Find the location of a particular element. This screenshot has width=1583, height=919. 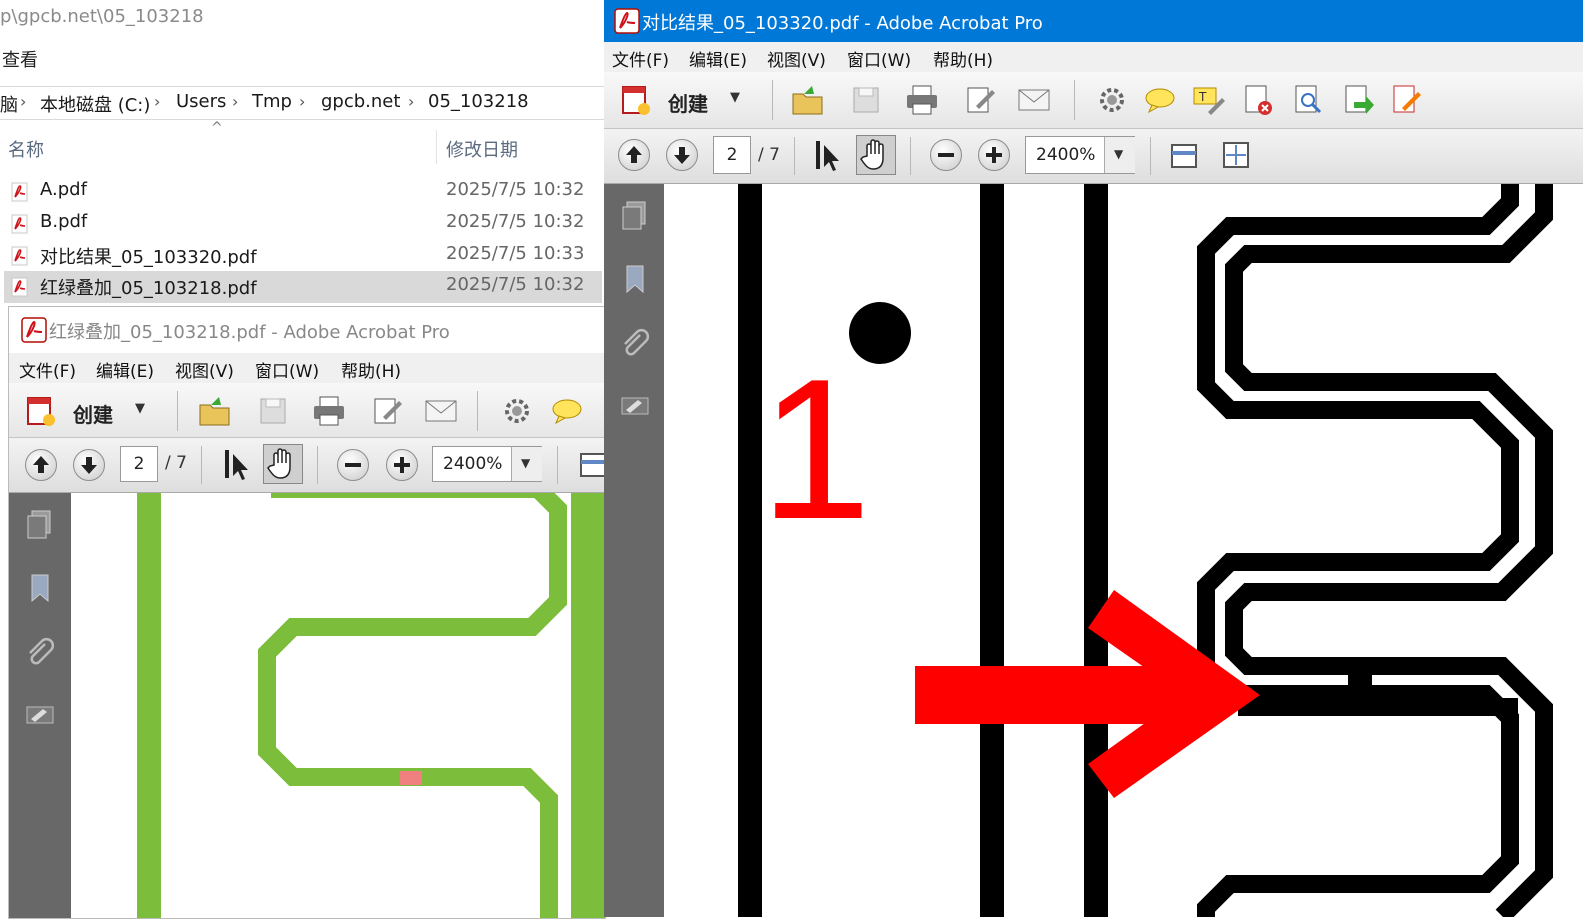

breadcrumb-item-tmp: Tmp is located at coordinates (272, 101).